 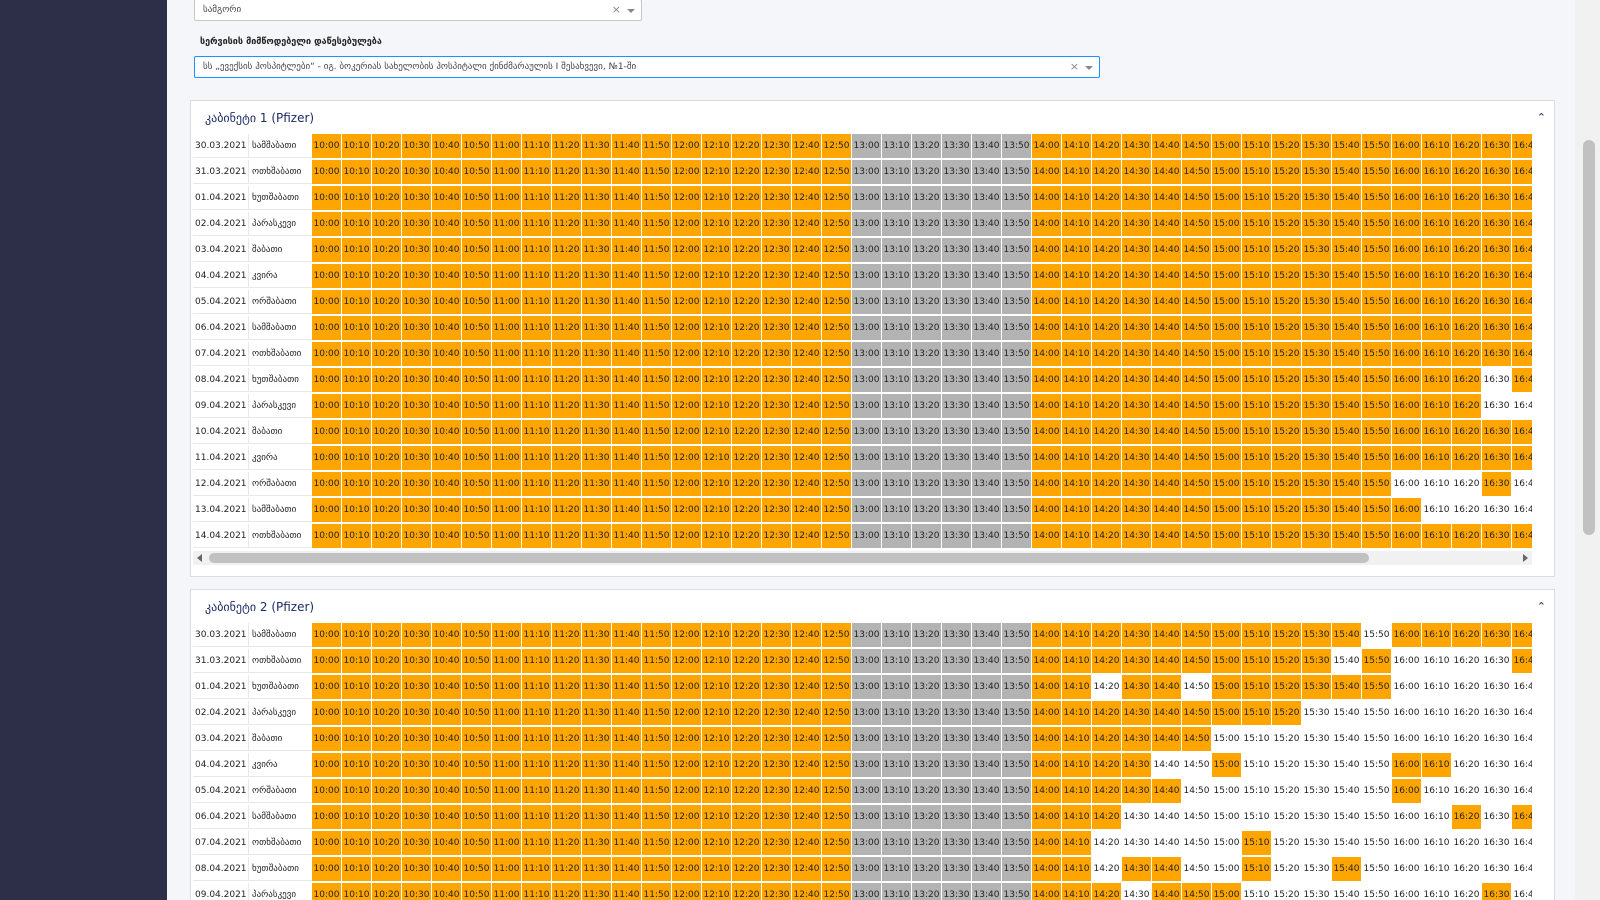 I want to click on scroll-right-icon, so click(x=1525, y=558).